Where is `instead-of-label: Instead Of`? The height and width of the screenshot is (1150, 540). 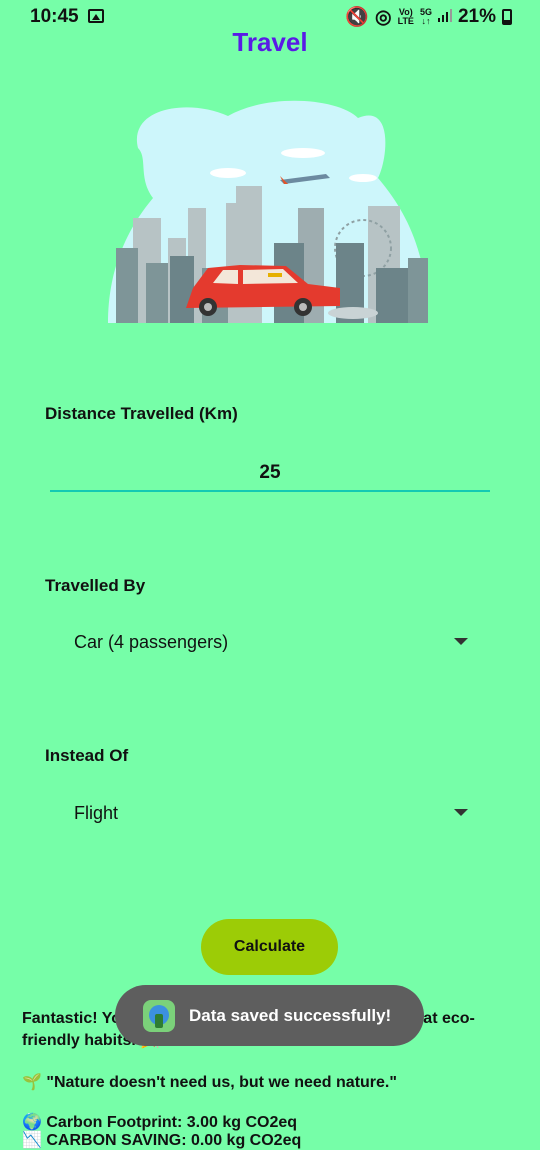
instead-of-label: Instead Of is located at coordinates (87, 755).